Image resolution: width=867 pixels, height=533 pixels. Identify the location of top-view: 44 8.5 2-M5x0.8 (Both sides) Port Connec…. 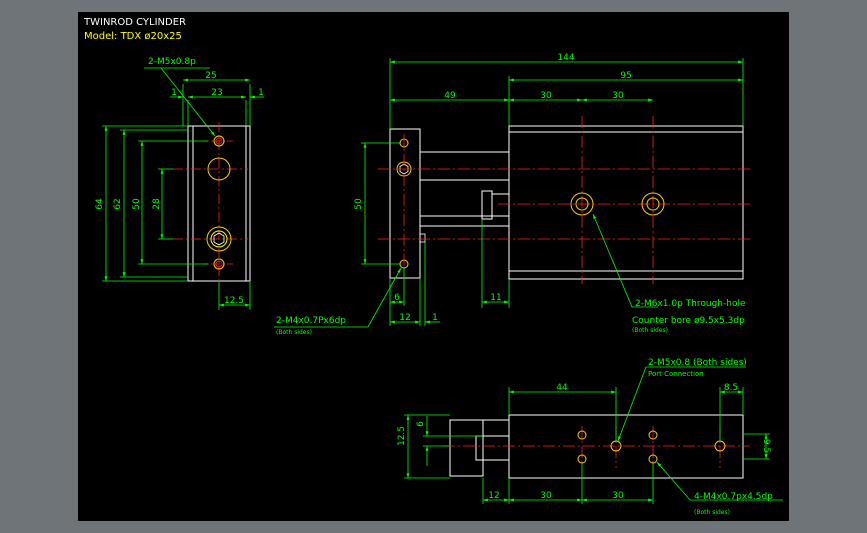
(590, 437).